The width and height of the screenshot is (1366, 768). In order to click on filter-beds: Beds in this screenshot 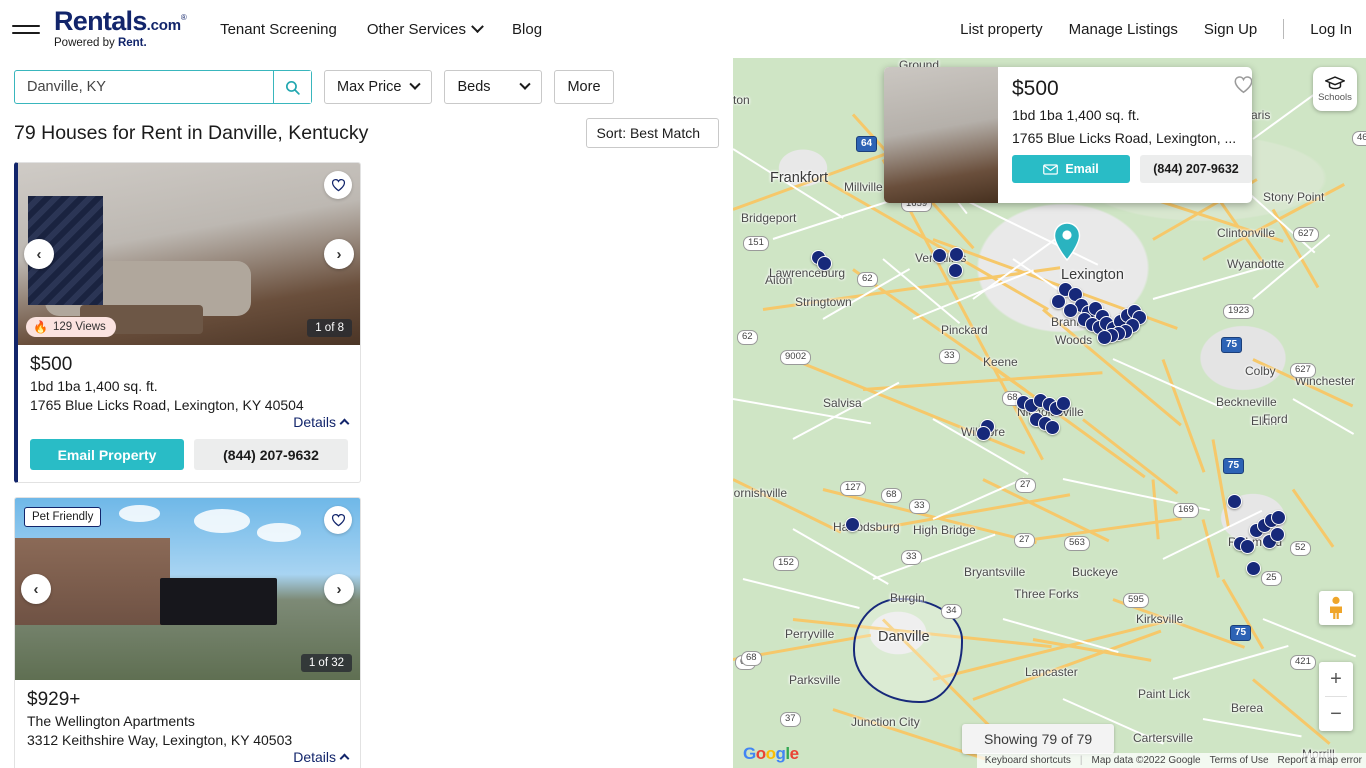, I will do `click(493, 87)`.